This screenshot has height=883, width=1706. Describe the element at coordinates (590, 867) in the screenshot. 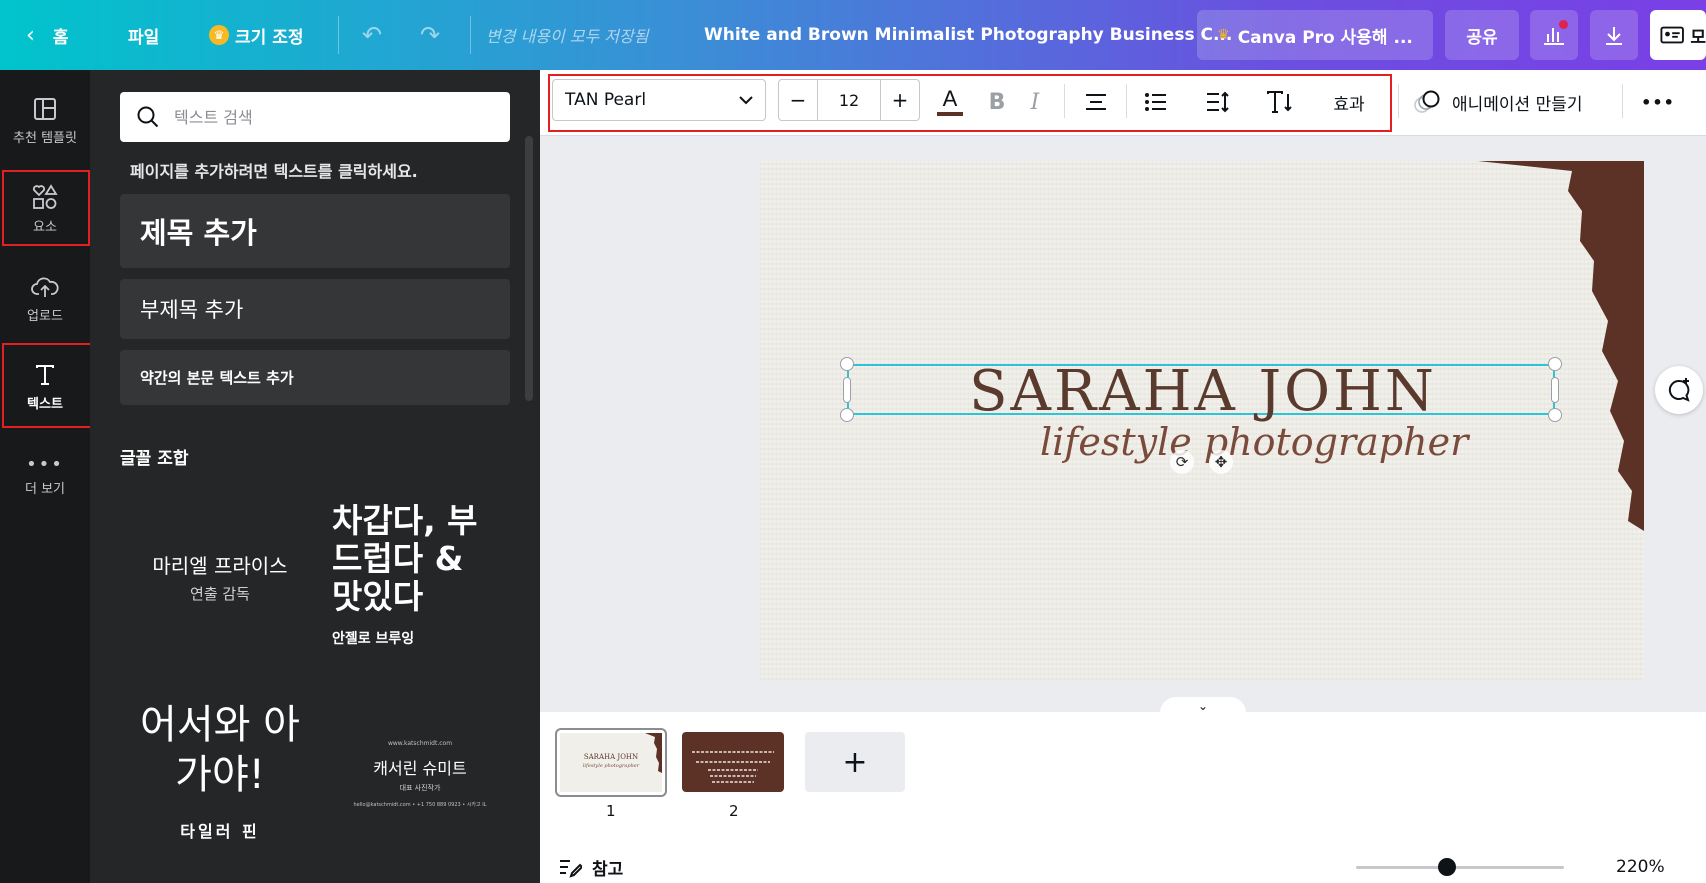

I see `notes-button: 참고` at that location.